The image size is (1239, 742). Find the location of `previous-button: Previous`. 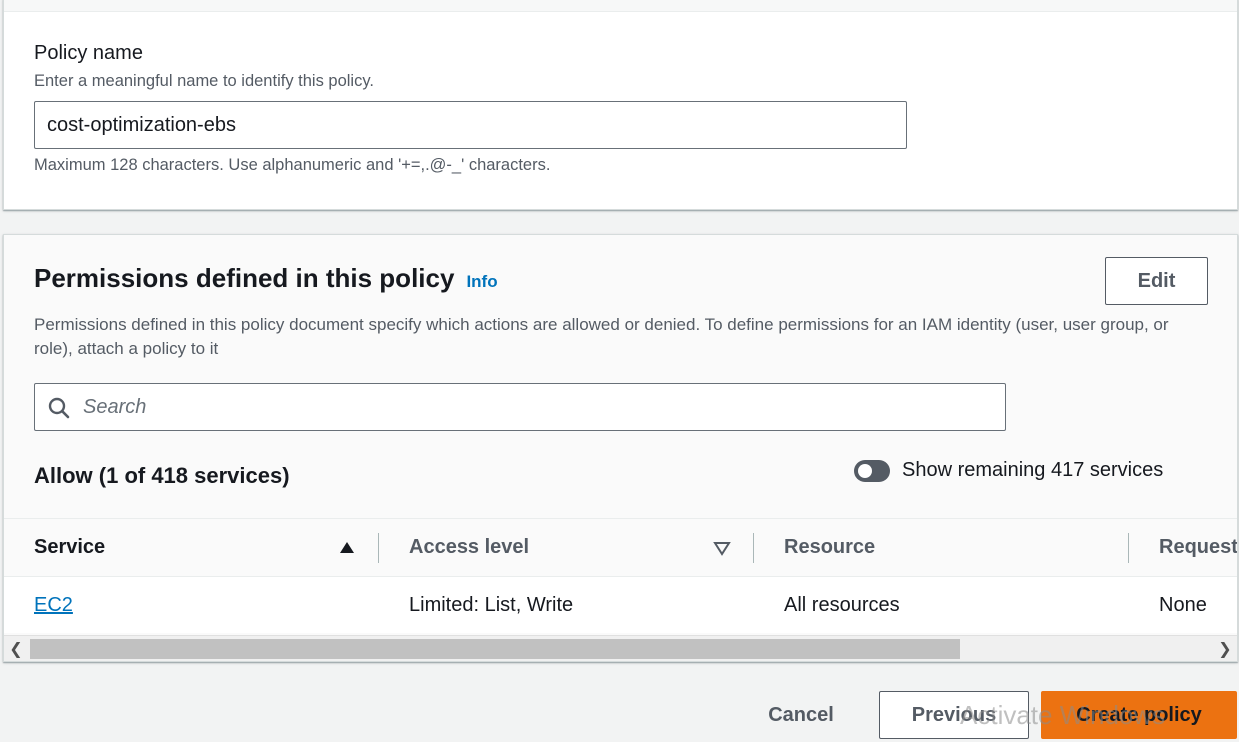

previous-button: Previous is located at coordinates (954, 715).